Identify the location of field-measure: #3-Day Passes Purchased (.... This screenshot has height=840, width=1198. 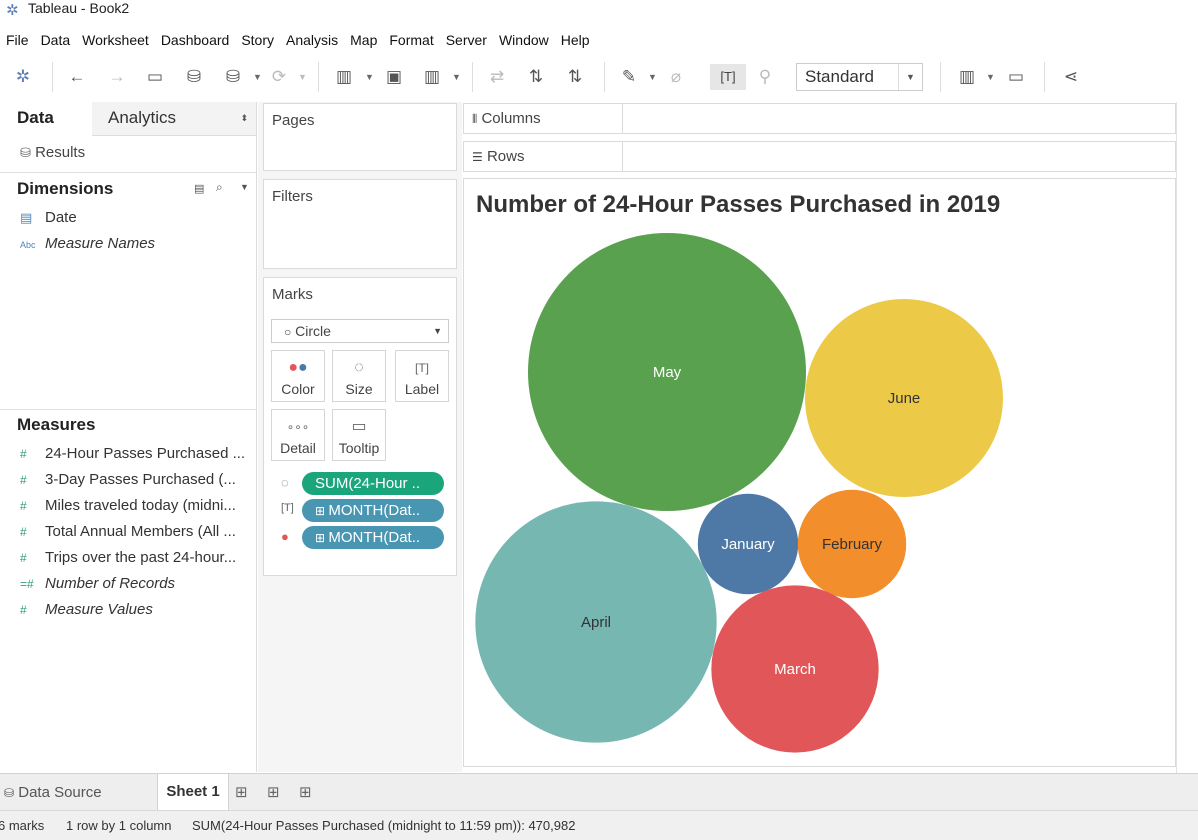
(134, 479).